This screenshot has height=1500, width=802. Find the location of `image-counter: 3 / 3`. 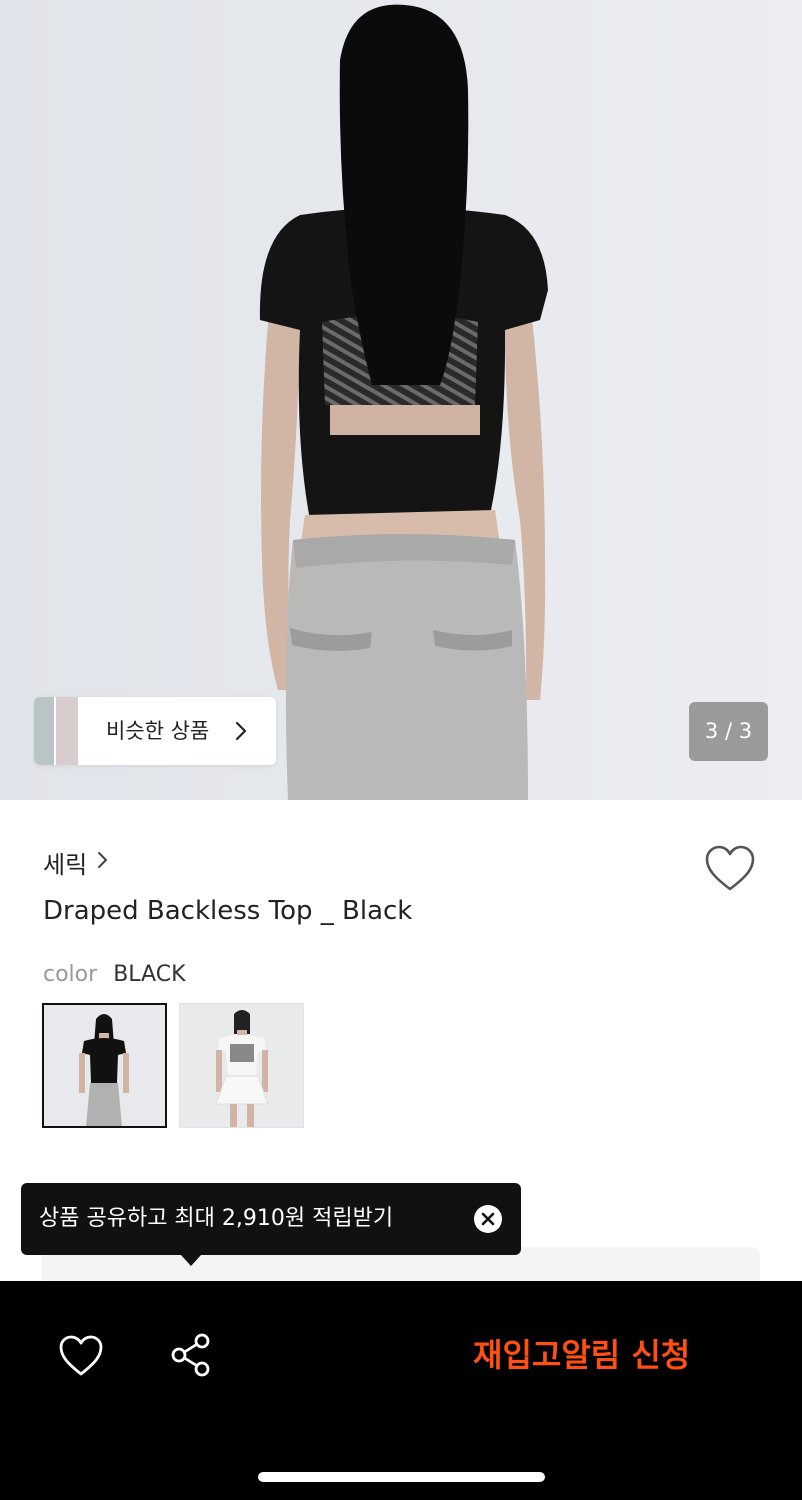

image-counter: 3 / 3 is located at coordinates (728, 731).